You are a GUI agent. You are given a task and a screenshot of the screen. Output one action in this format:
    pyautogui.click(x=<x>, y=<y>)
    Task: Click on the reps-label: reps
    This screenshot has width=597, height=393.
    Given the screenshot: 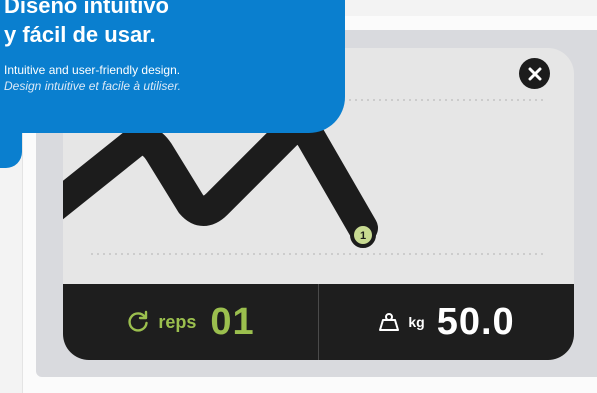 What is the action you would take?
    pyautogui.click(x=177, y=321)
    